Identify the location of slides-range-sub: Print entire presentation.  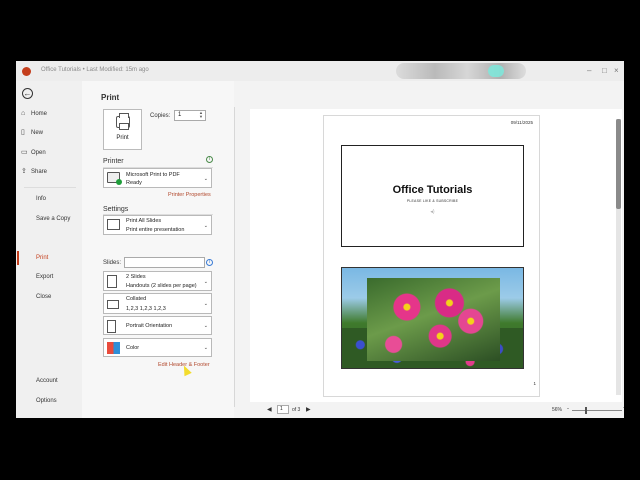
(155, 230).